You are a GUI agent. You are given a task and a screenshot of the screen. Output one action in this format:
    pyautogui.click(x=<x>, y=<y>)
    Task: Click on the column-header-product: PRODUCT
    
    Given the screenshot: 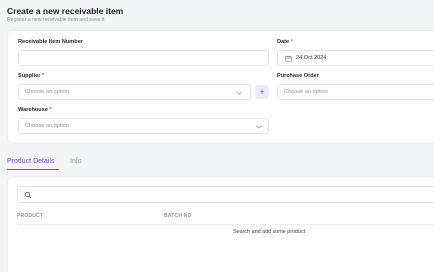 What is the action you would take?
    pyautogui.click(x=30, y=216)
    